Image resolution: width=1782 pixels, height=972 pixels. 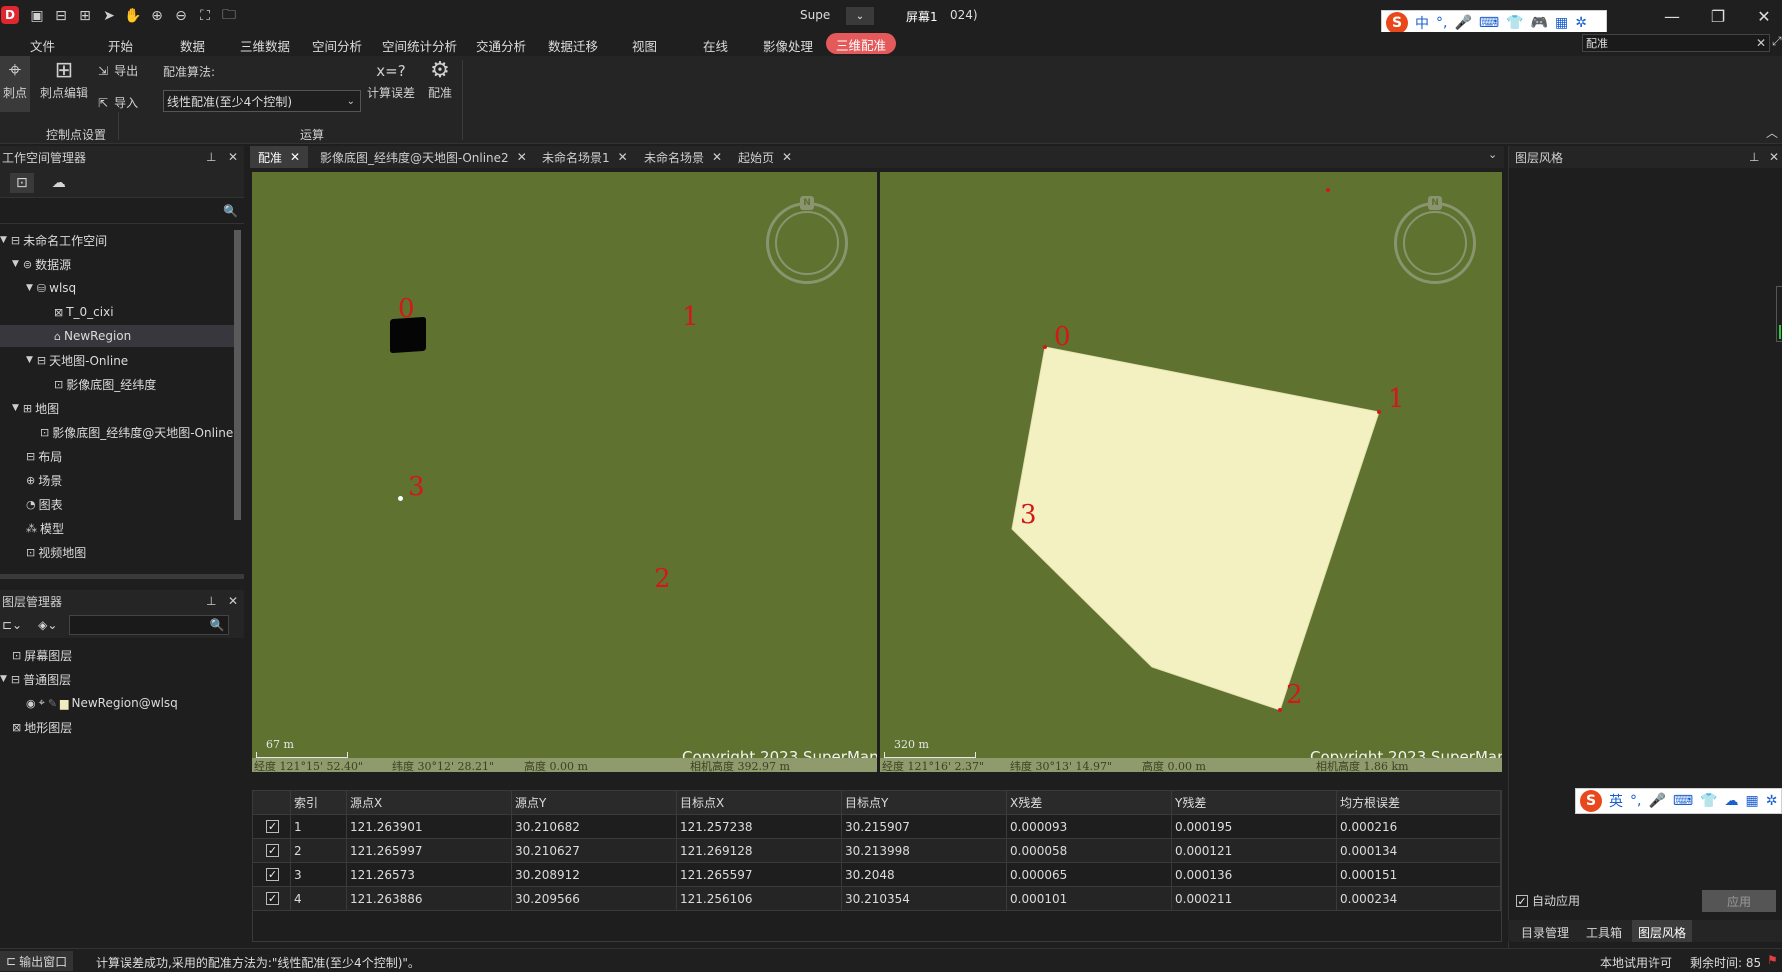 I want to click on layer-icon: ⊞, so click(x=85, y=16).